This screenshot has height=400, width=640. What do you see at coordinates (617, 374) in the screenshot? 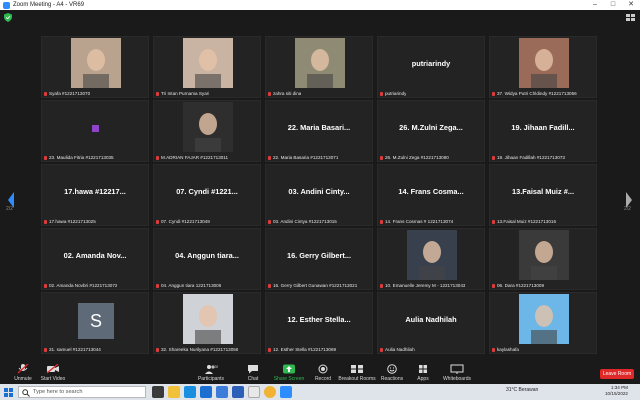
I see `leave-room-button: Leave Room` at bounding box center [617, 374].